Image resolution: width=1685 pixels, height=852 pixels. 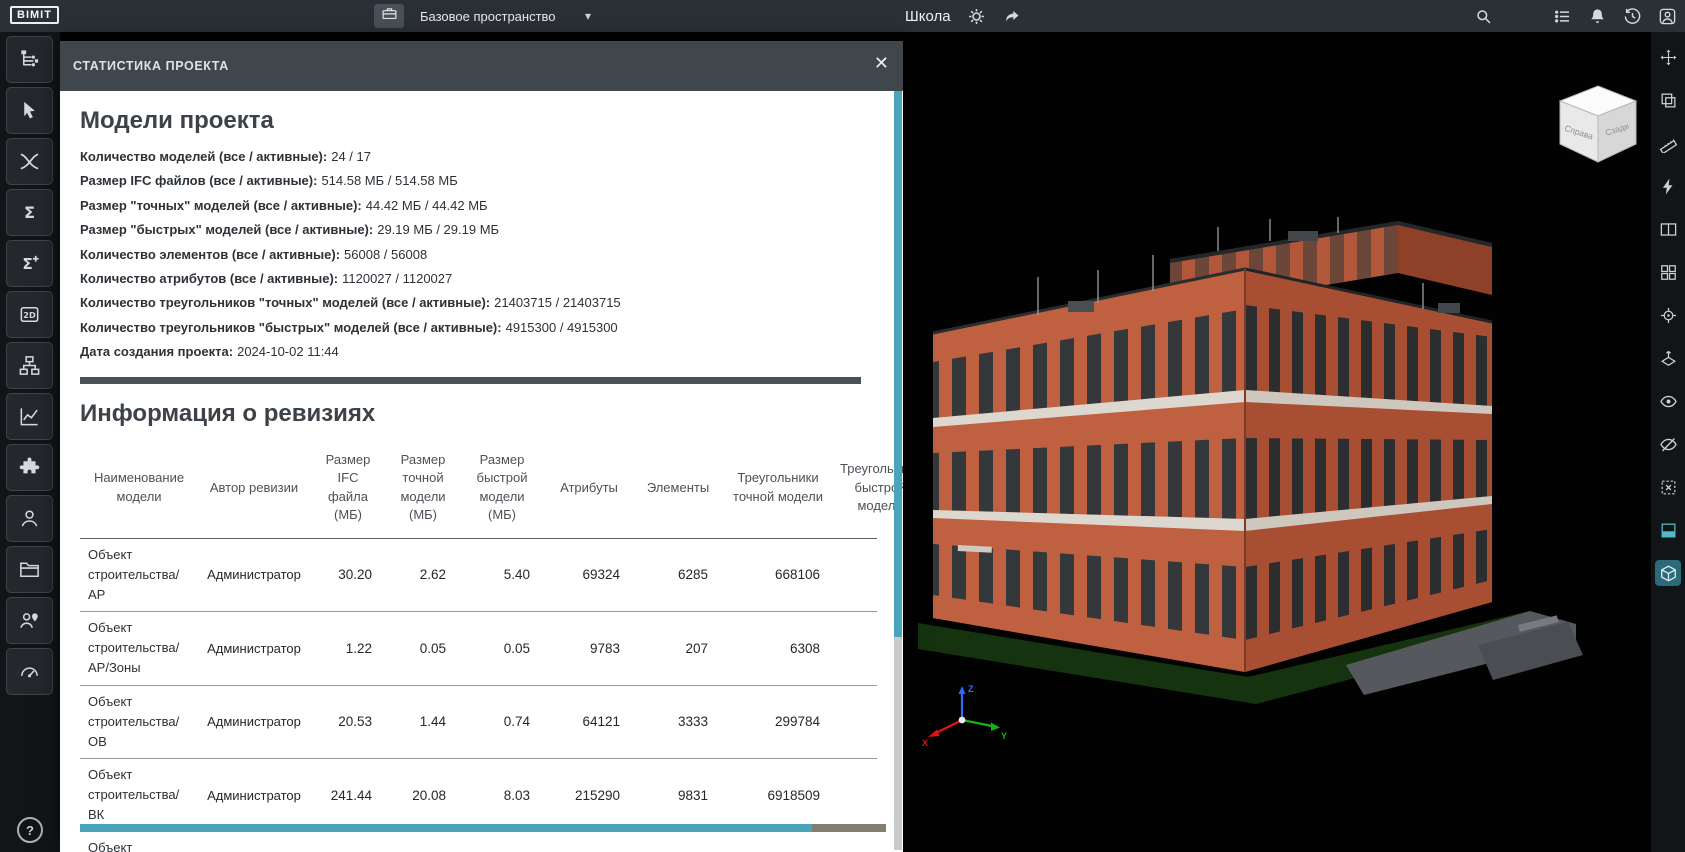 I want to click on projects-button, so click(x=29, y=569).